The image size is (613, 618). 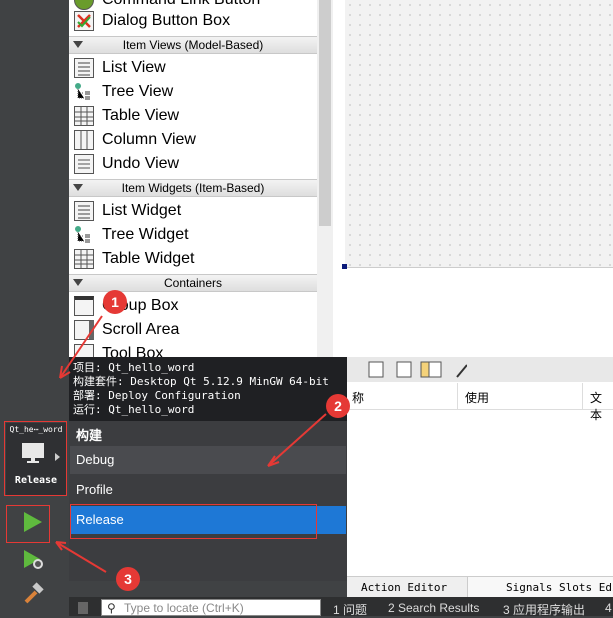 What do you see at coordinates (128, 579) in the screenshot?
I see `annotation-badge-3: 3` at bounding box center [128, 579].